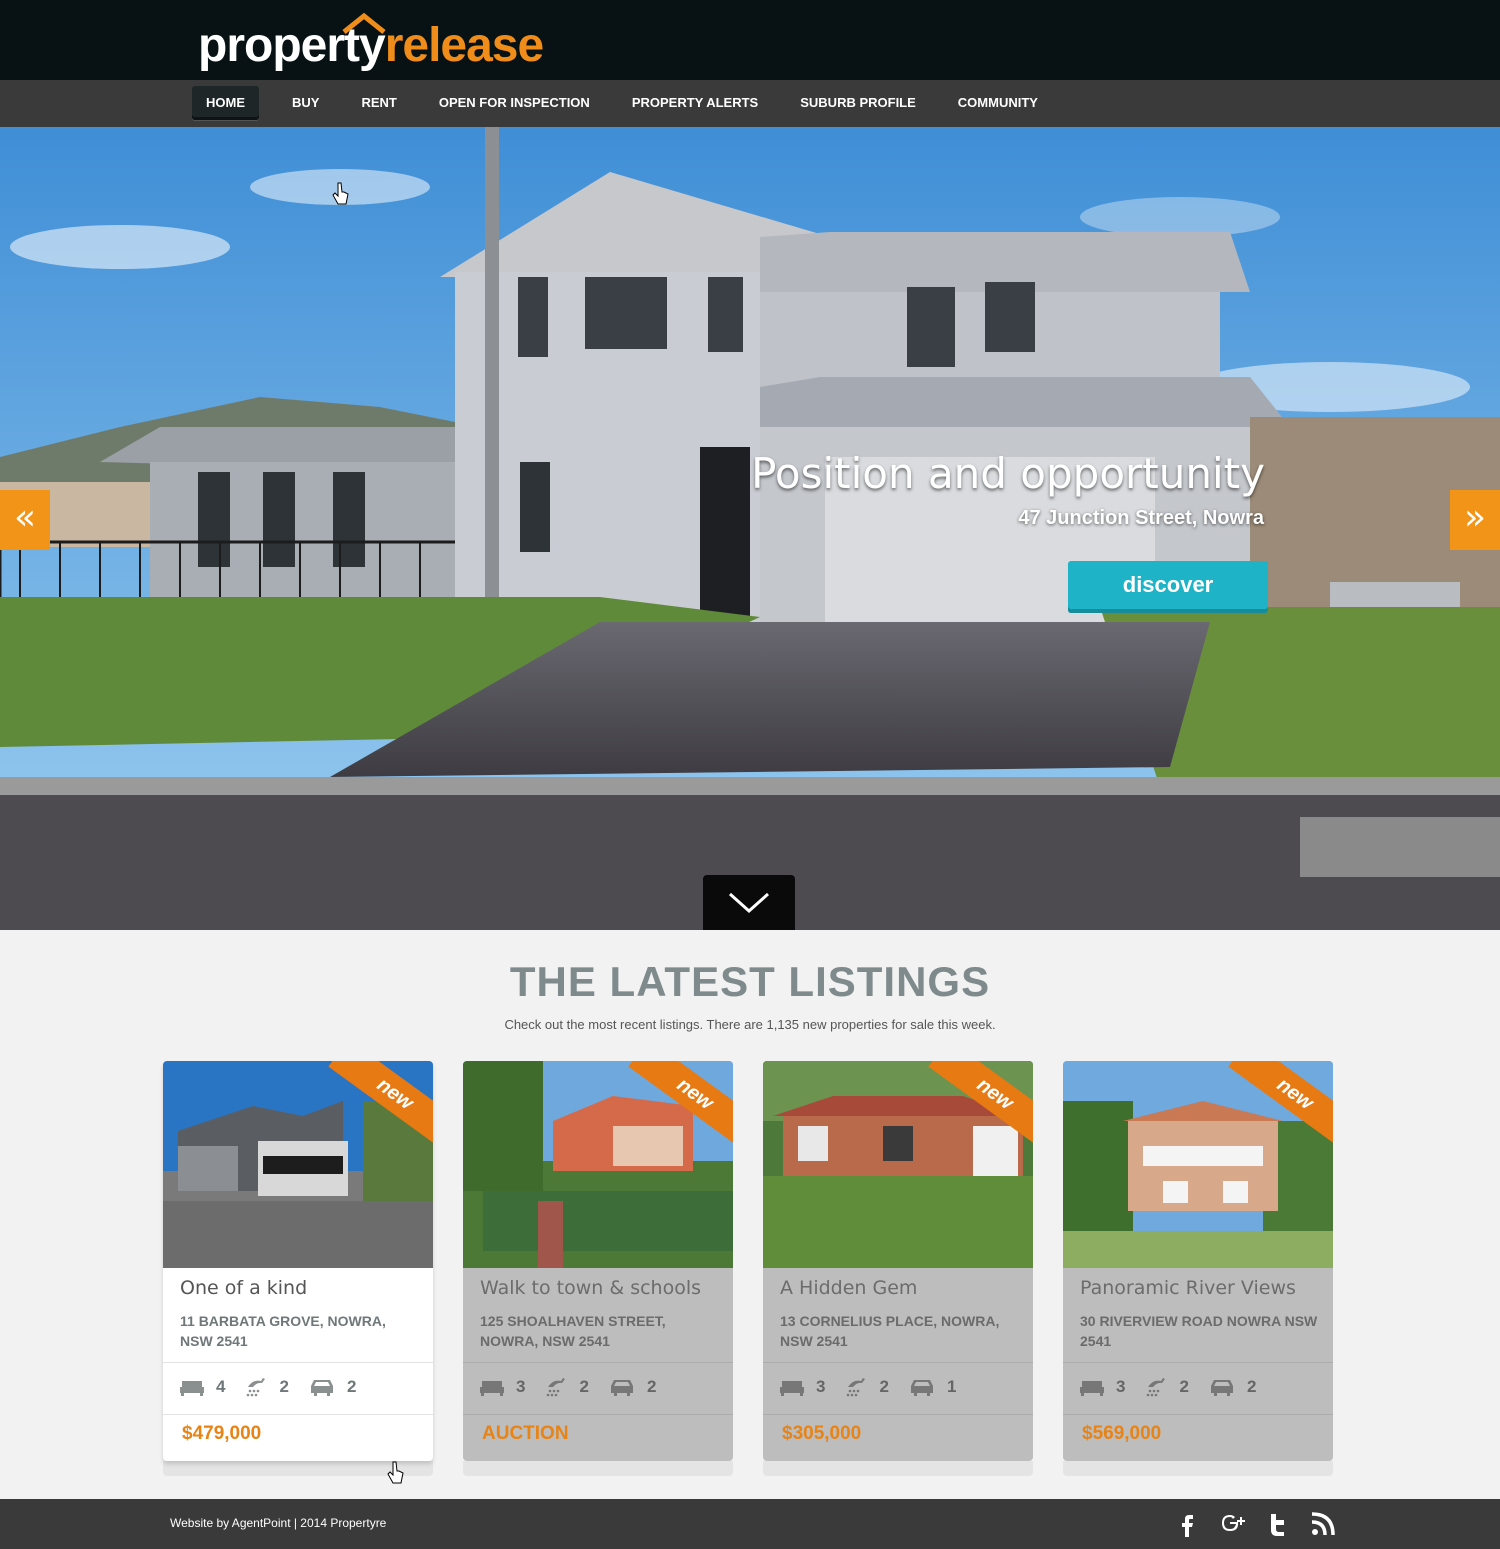  I want to click on listing-address: 125 SHOALHAVEN STREET, NOWRA, NSW 2541, so click(573, 1331).